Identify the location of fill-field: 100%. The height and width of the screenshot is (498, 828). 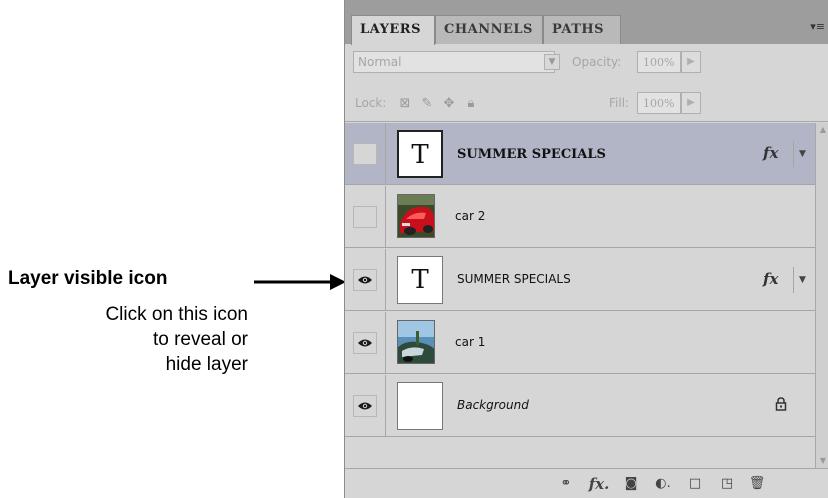
(659, 103).